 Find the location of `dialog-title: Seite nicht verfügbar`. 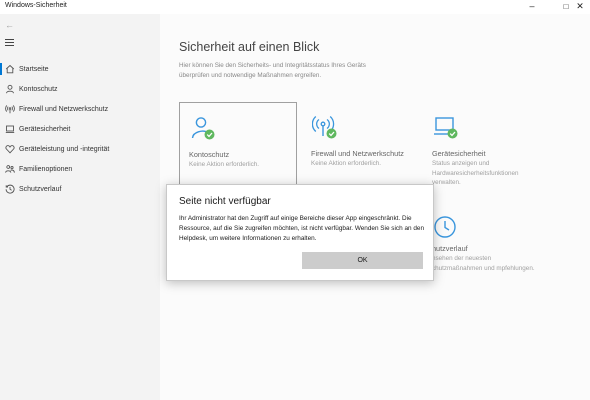

dialog-title: Seite nicht verfügbar is located at coordinates (225, 201).